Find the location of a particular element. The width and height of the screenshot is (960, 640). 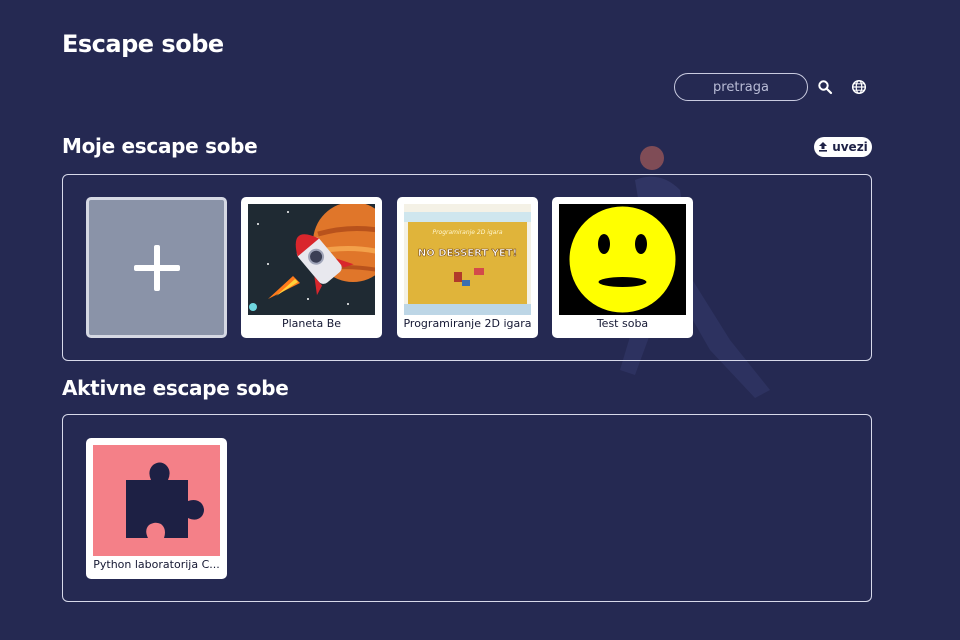

add-room-button is located at coordinates (156, 267).